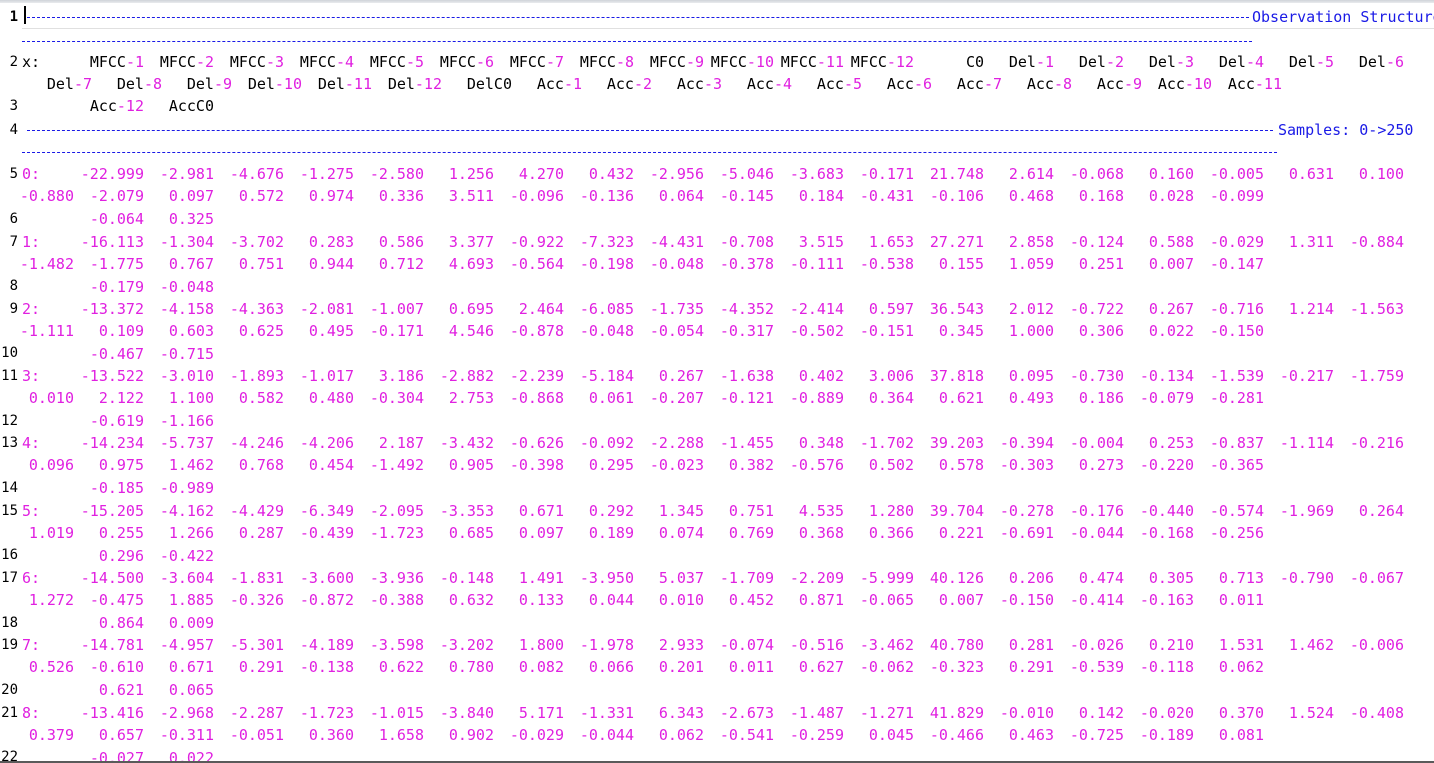 The image size is (1434, 763). What do you see at coordinates (144, 690) in the screenshot?
I see `sample-line: 0.621 0.065` at bounding box center [144, 690].